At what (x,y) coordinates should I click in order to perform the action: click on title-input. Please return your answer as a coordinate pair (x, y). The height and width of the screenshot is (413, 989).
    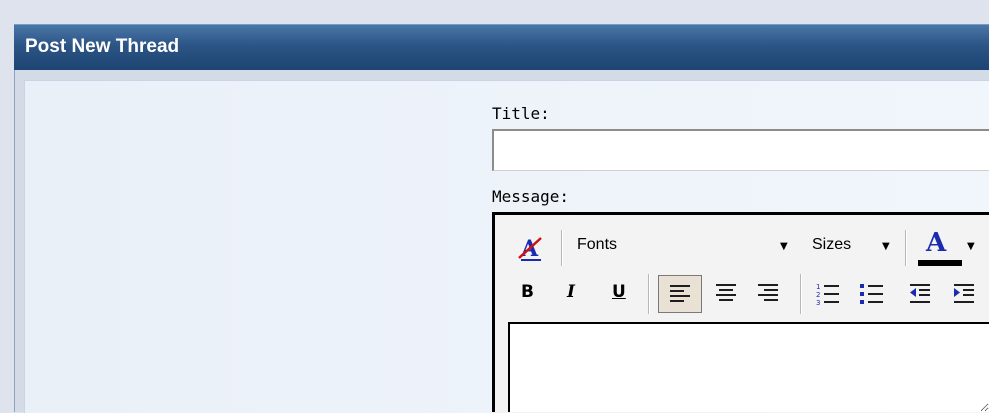
    Looking at the image, I should click on (740, 150).